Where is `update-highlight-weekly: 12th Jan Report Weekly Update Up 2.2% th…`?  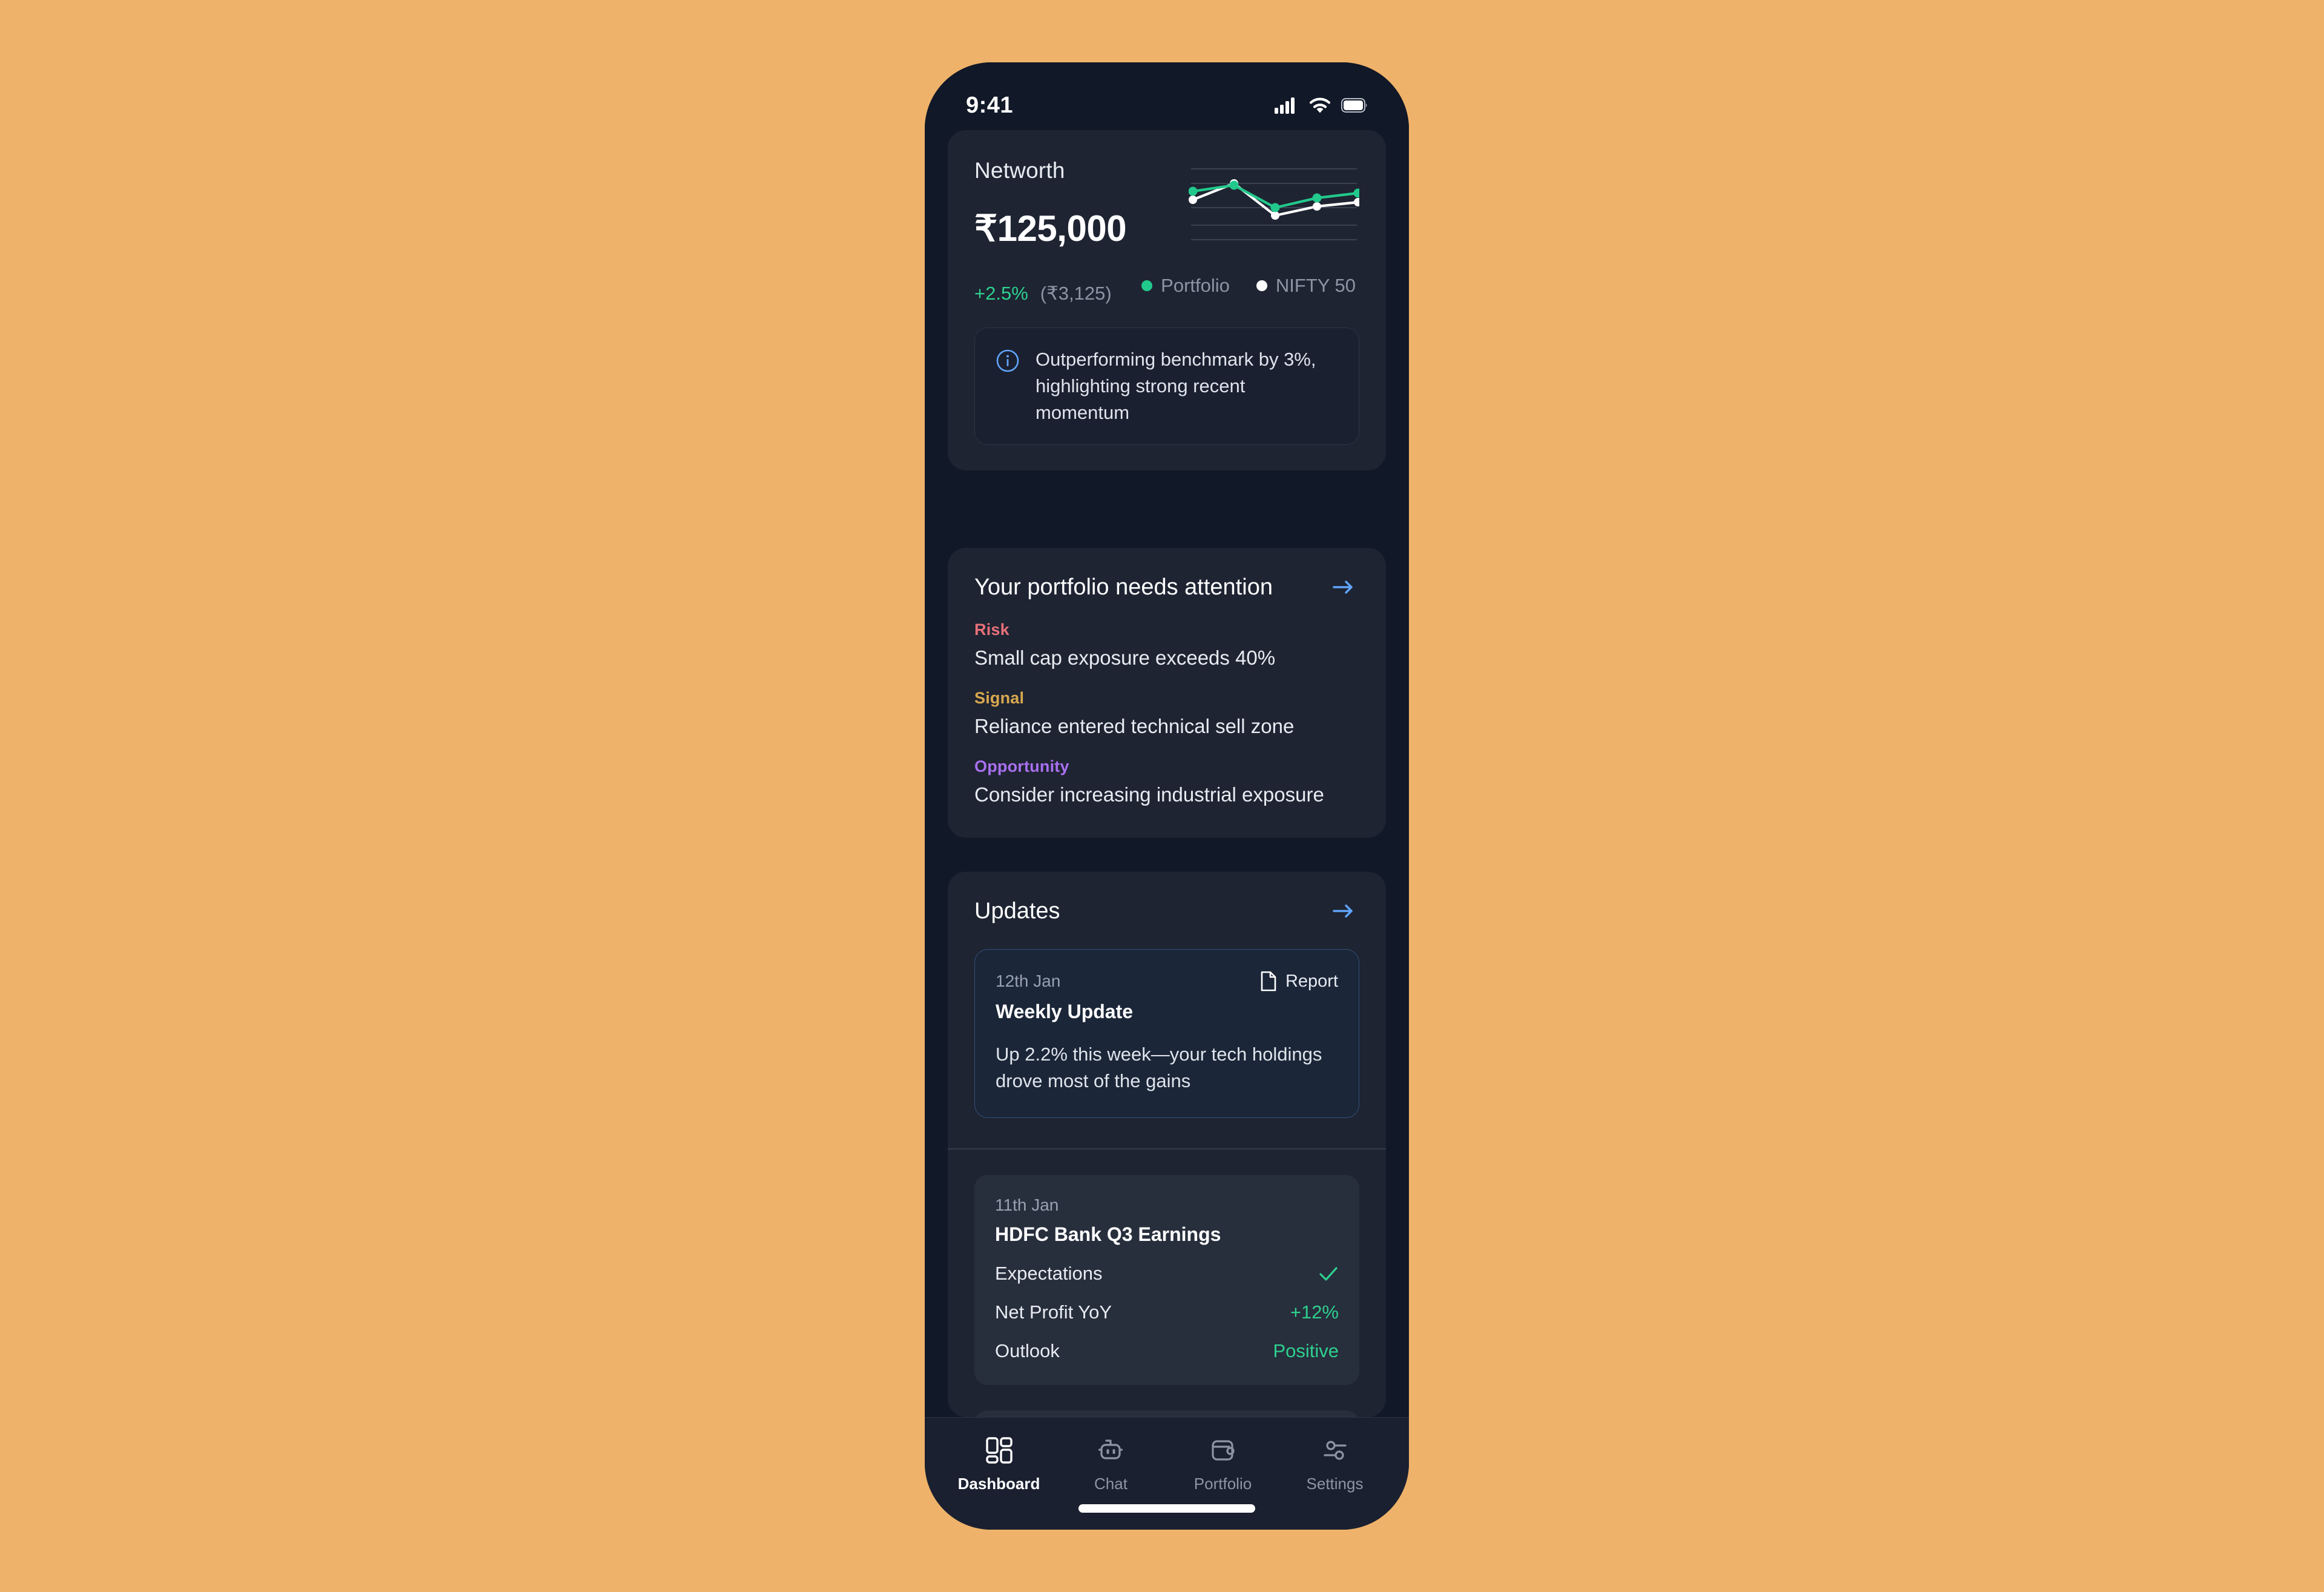
update-highlight-weekly: 12th Jan Report Weekly Update Up 2.2% th… is located at coordinates (1166, 1034).